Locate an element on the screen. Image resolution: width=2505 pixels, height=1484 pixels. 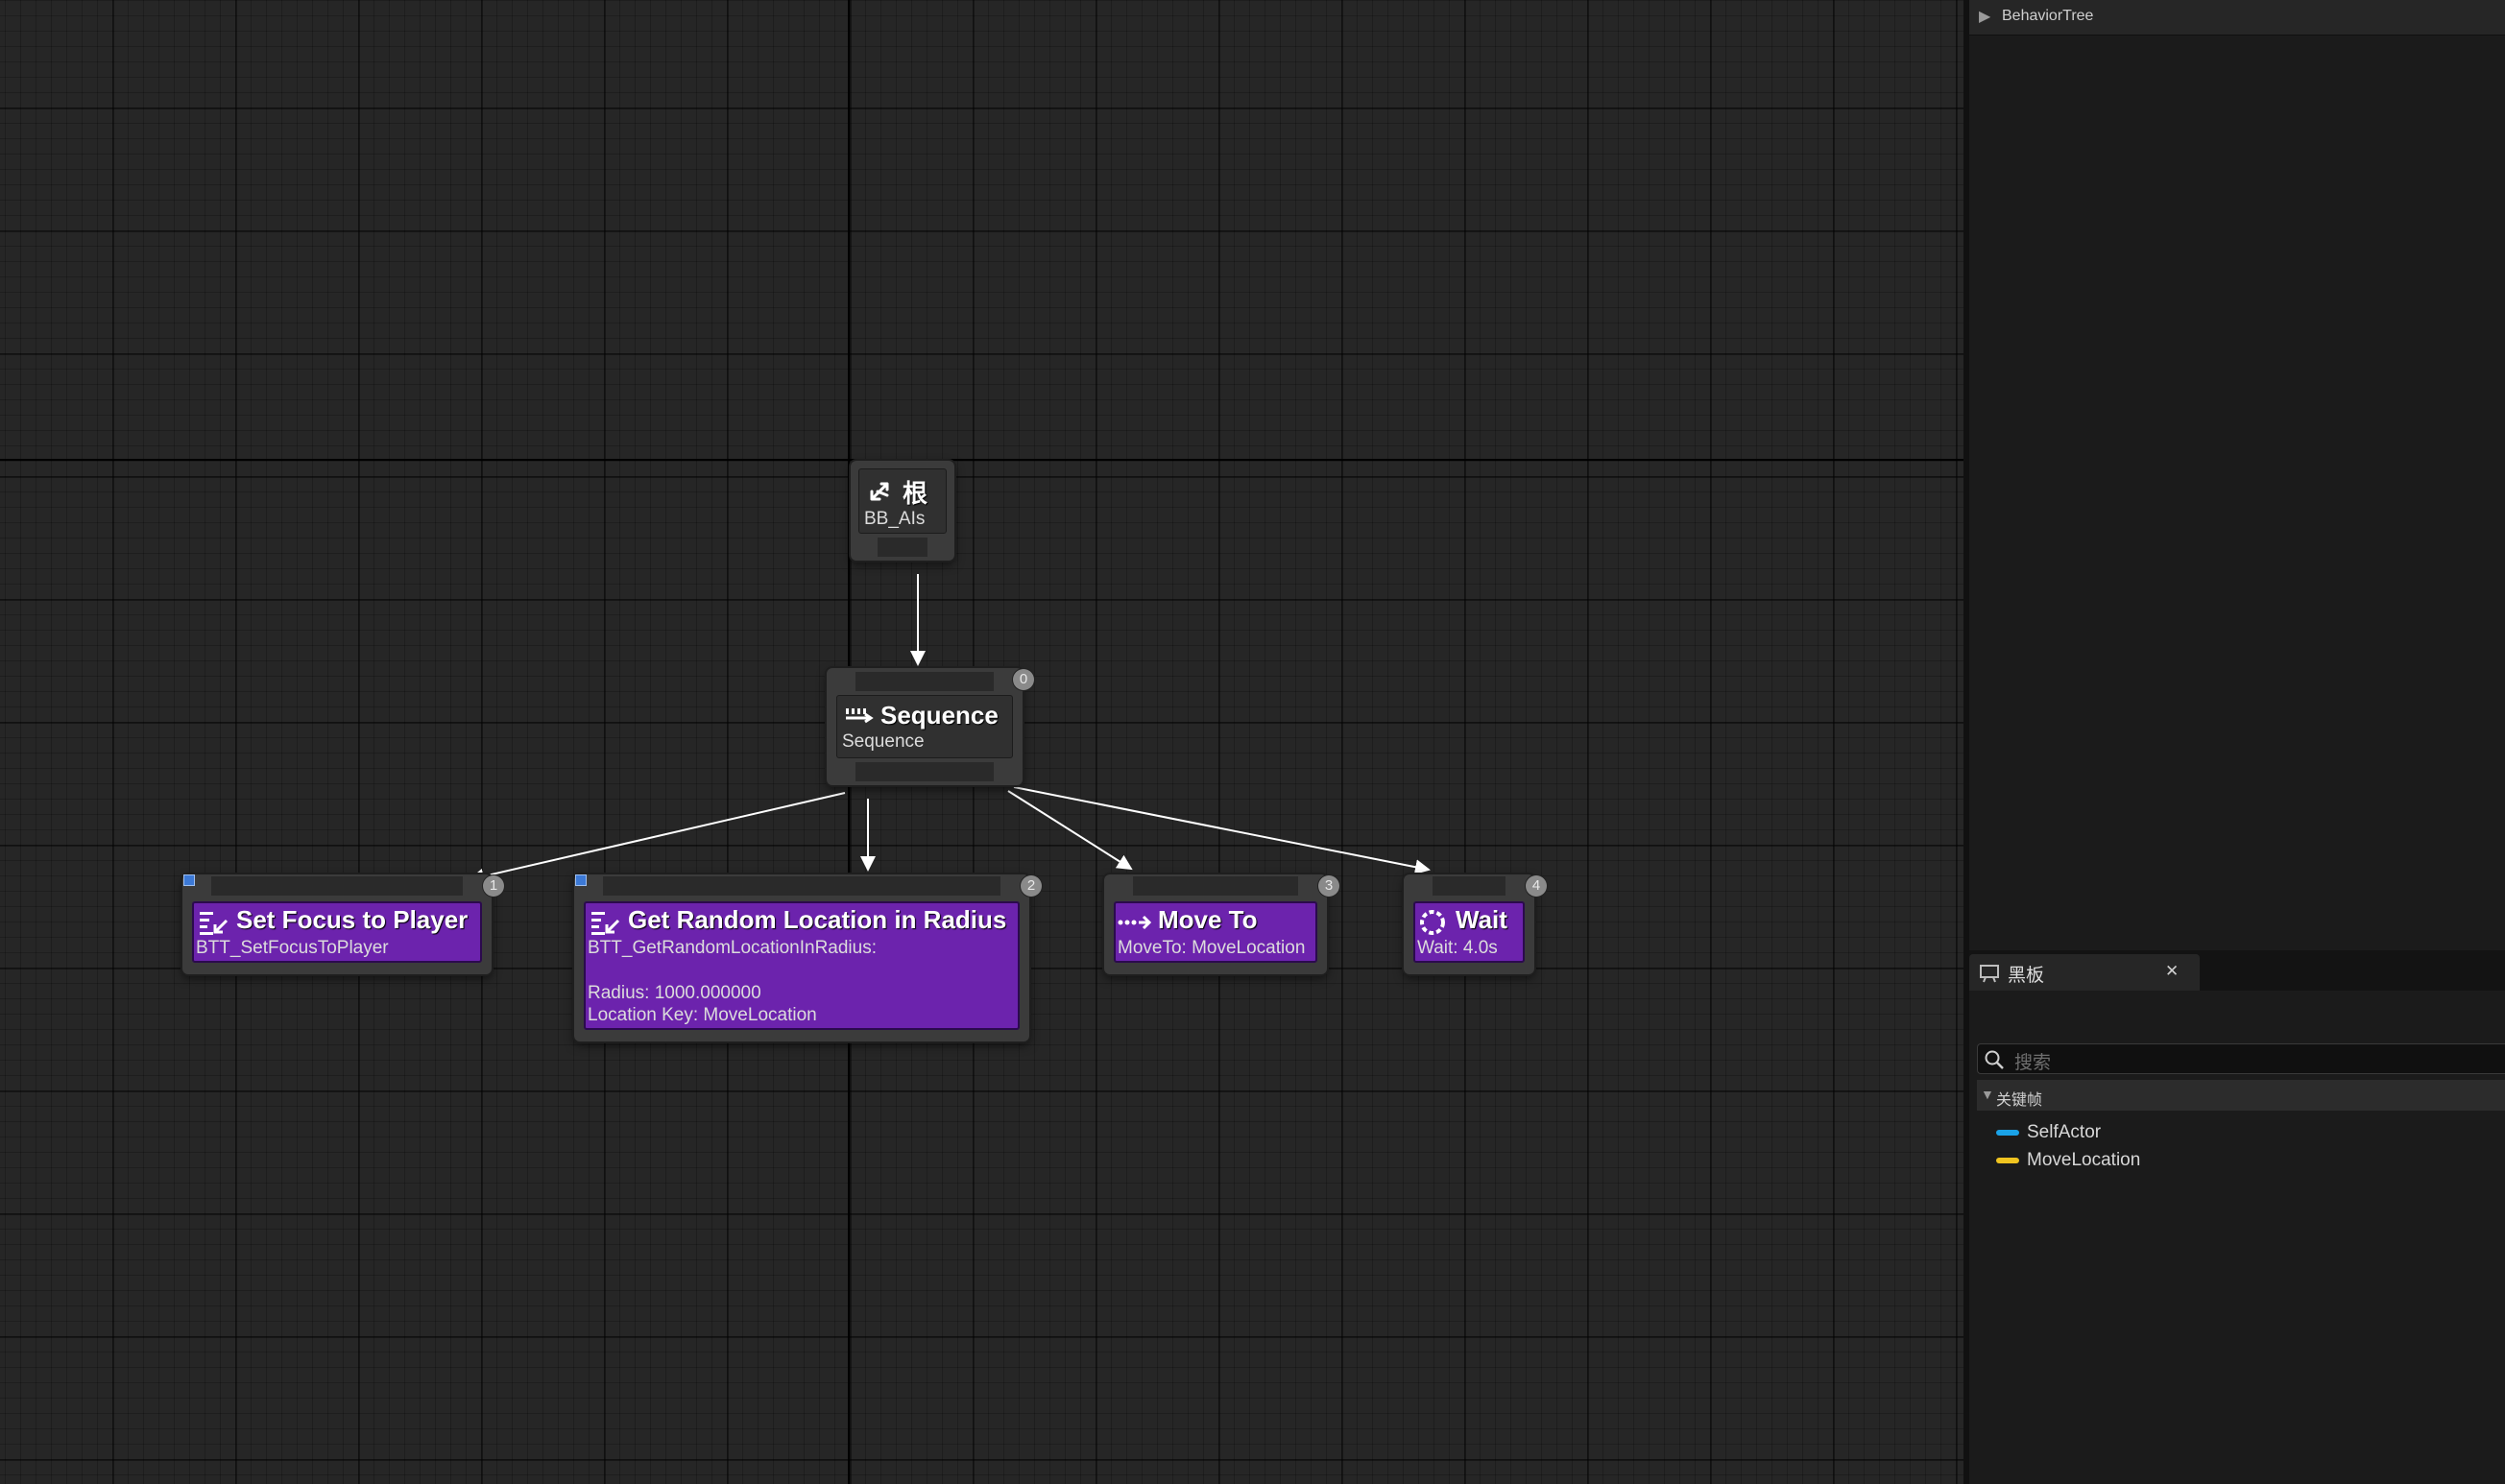
expand-arrow-icon: ▶ is located at coordinates (1984, 16).